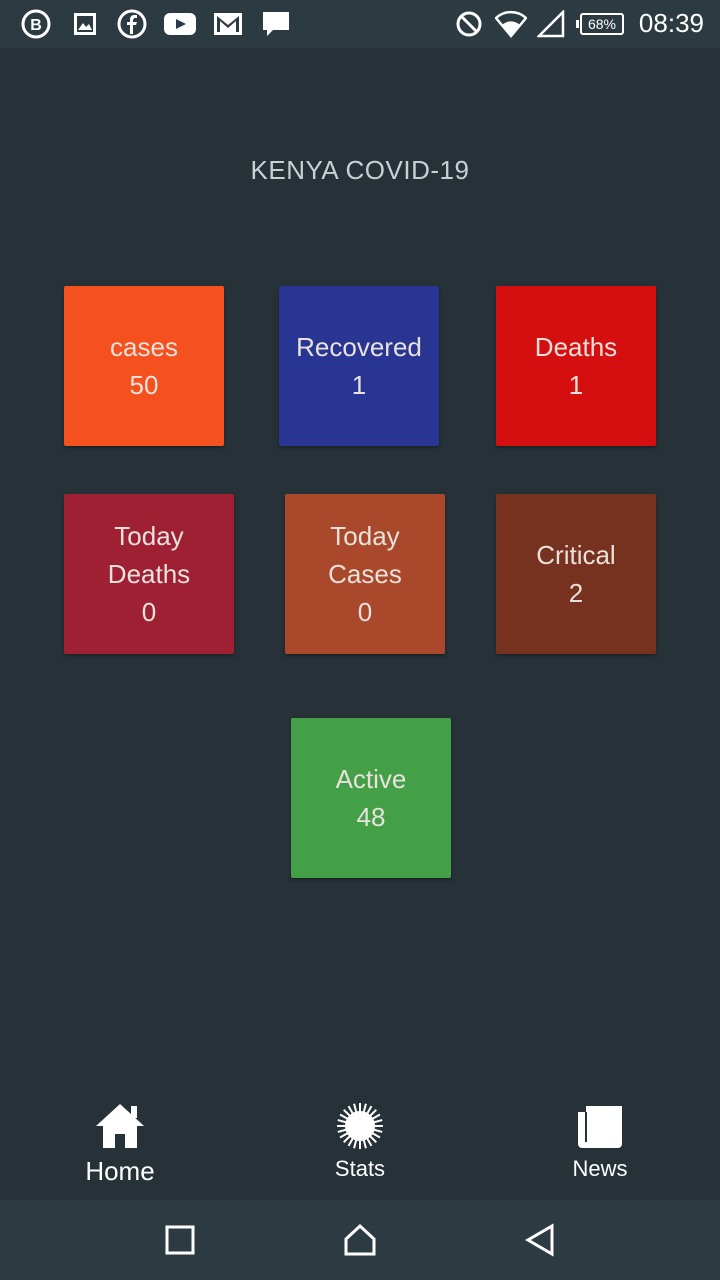  I want to click on signal-icon, so click(551, 24).